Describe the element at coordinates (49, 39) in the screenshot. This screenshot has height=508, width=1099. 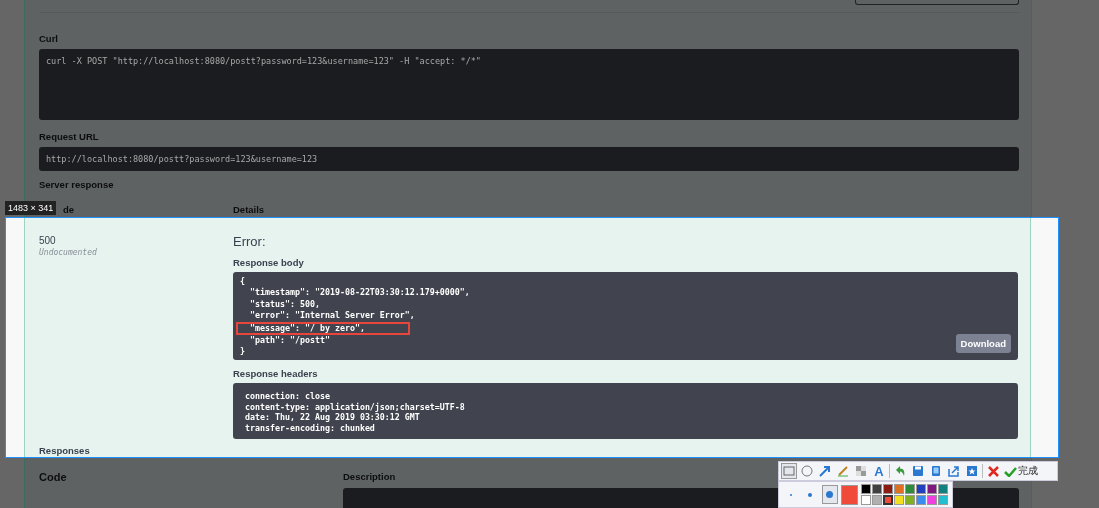
I see `section-label: Curl` at that location.